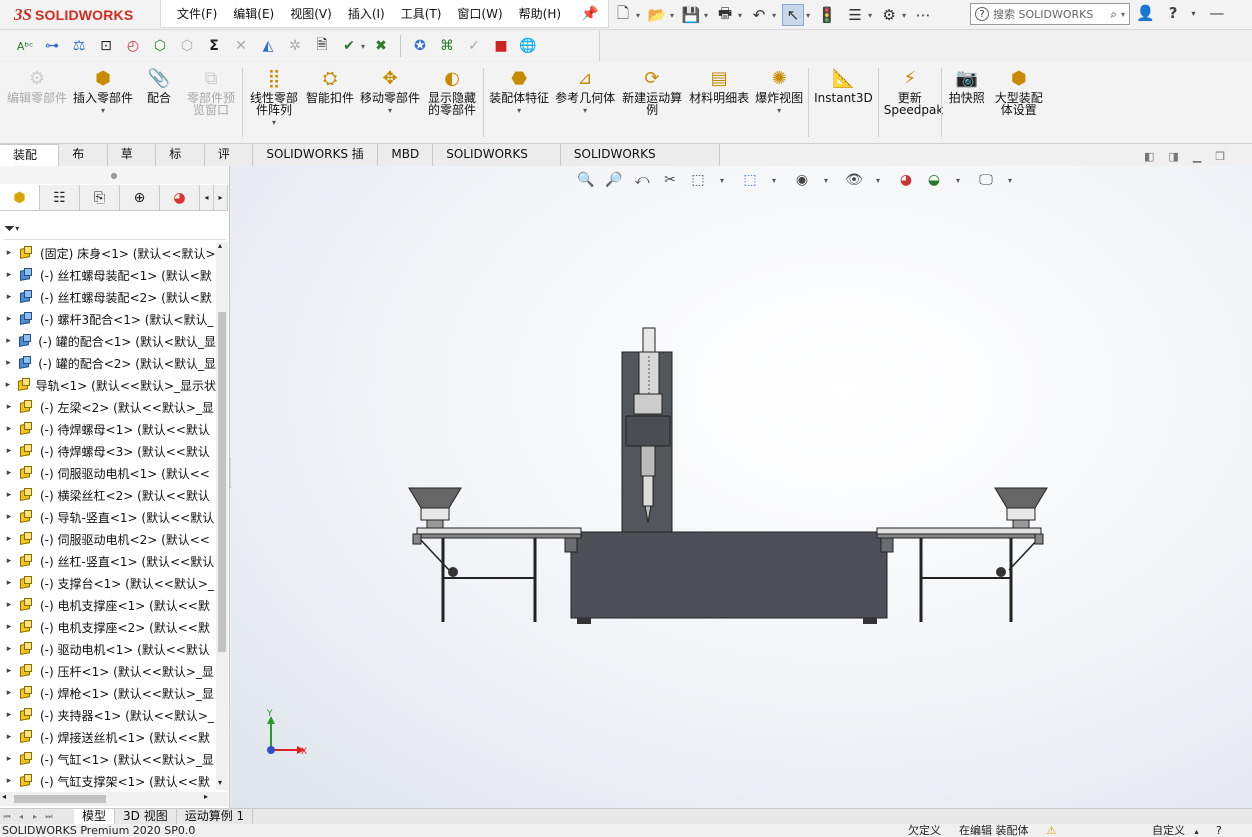  Describe the element at coordinates (37, 102) in the screenshot. I see `ribbon-button-0: ⚙ 编辑零部件` at that location.